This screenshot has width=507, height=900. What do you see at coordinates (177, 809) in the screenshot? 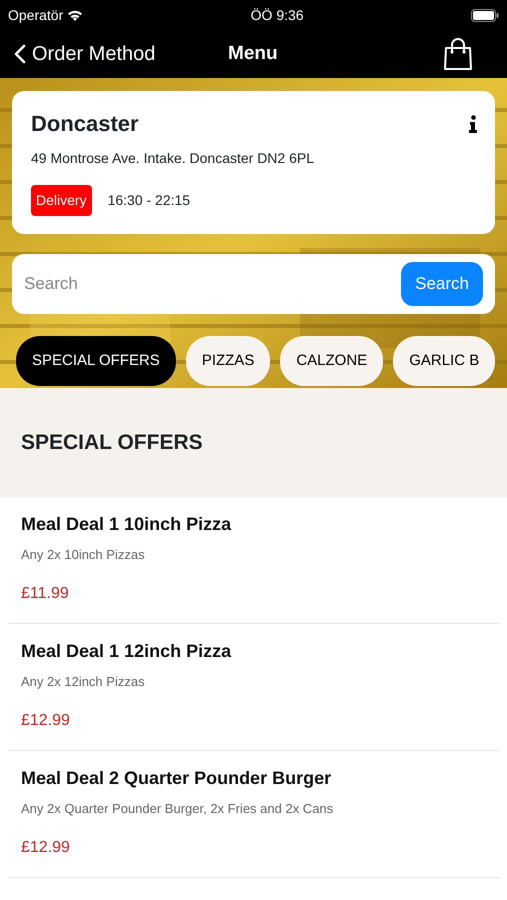
I see `item-description: Any 2x Quarter Pounder Burger, 2x Fries and 2x Cans` at bounding box center [177, 809].